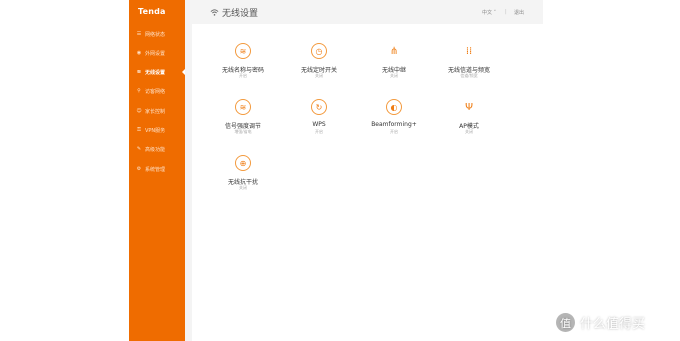 Image resolution: width=680 pixels, height=341 pixels. Describe the element at coordinates (394, 51) in the screenshot. I see `repeater-icon: ⋔` at that location.